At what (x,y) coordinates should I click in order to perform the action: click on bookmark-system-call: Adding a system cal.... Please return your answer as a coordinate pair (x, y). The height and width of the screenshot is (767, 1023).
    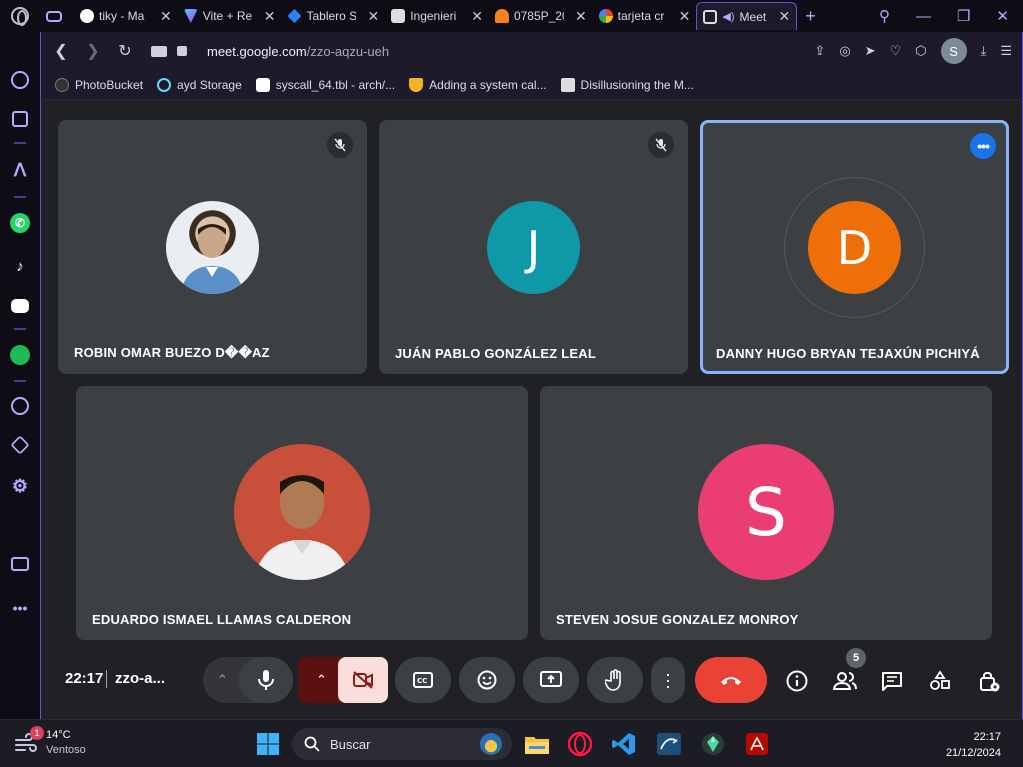
    Looking at the image, I should click on (478, 84).